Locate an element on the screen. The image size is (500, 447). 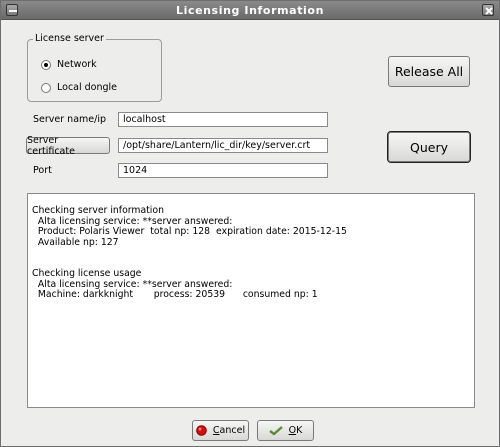
release-all-button: Release All is located at coordinates (429, 71).